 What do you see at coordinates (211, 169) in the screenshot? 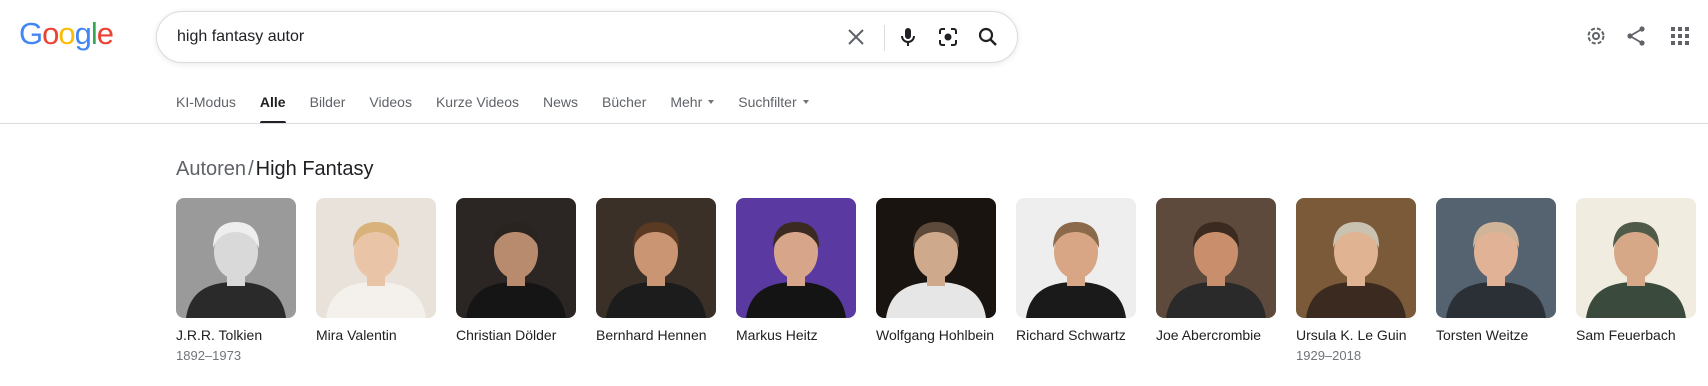
I see `breadcrumb-parent: Autoren` at bounding box center [211, 169].